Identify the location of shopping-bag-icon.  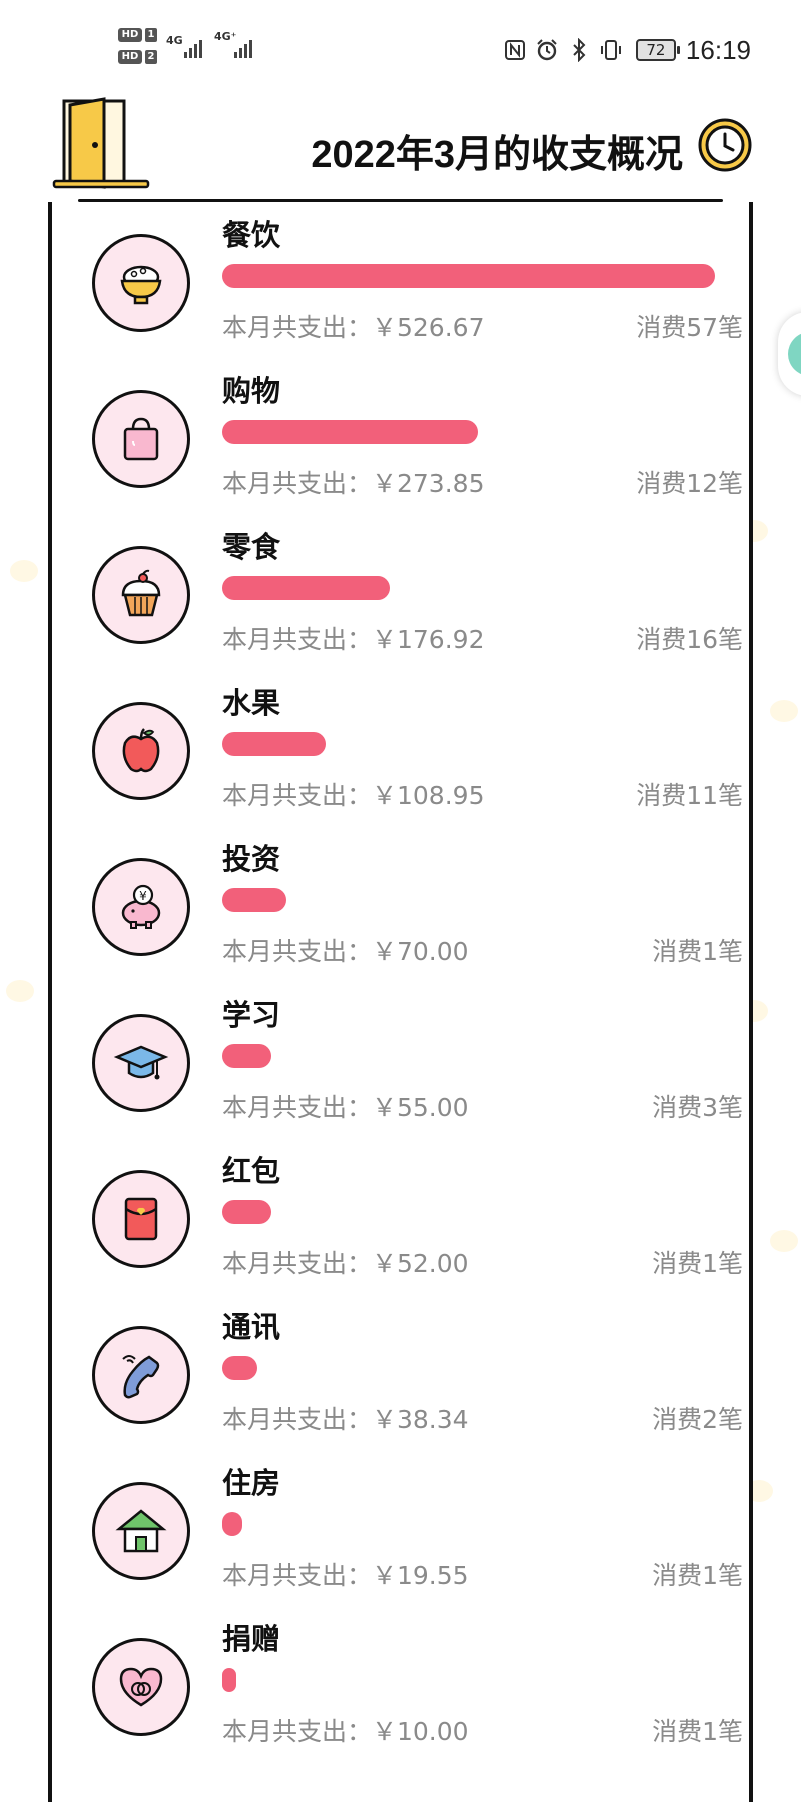
(141, 439).